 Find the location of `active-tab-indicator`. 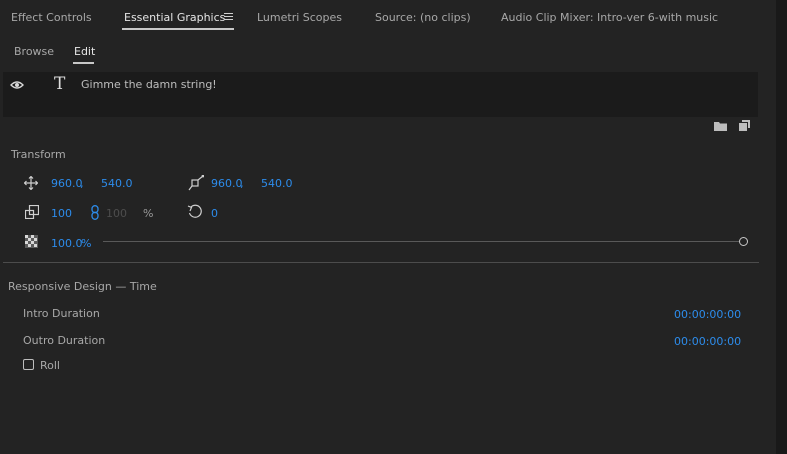

active-tab-indicator is located at coordinates (178, 29).